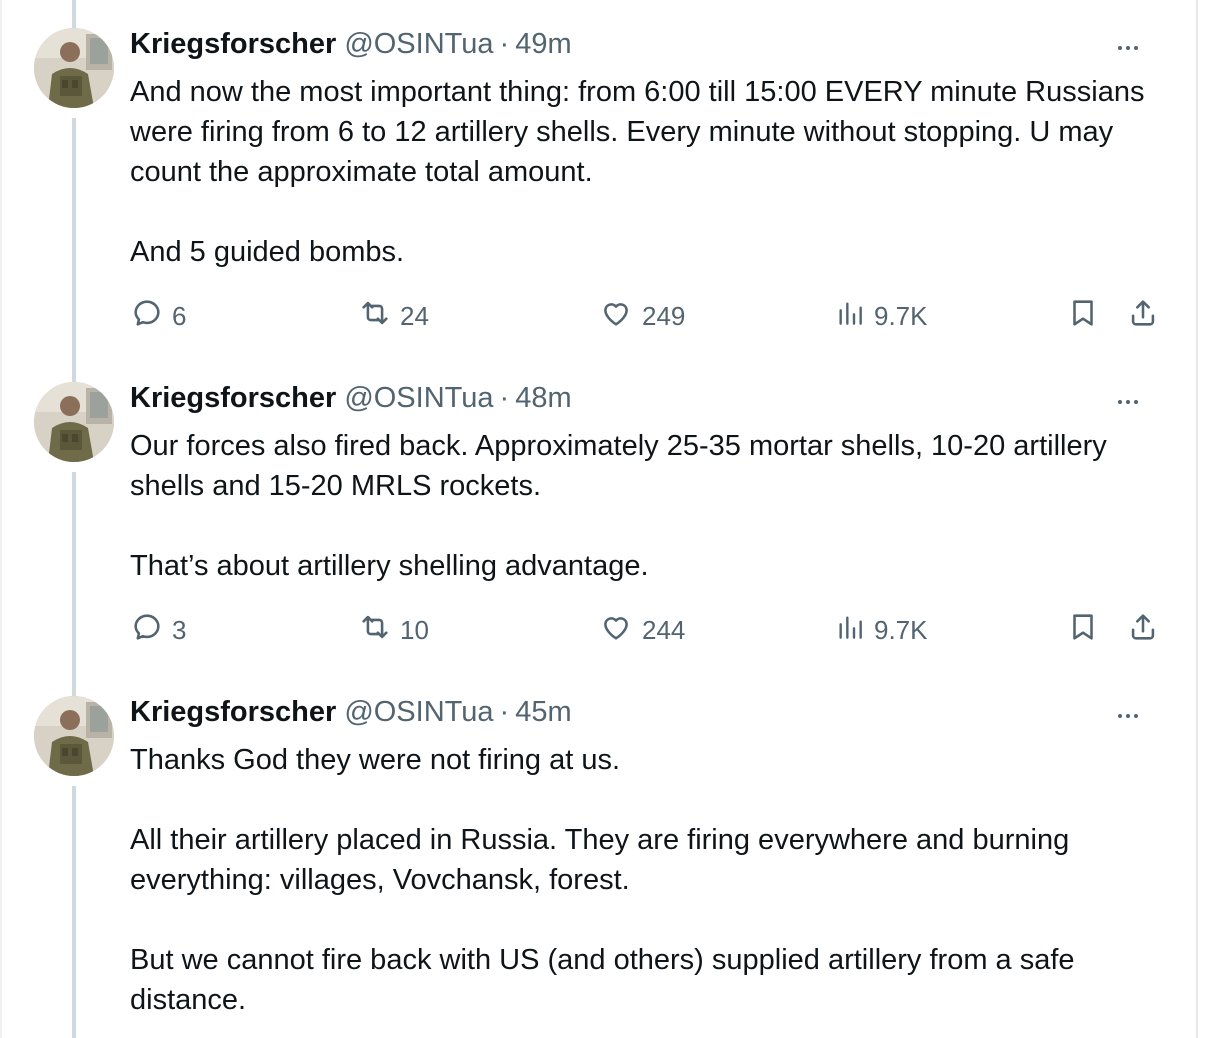  What do you see at coordinates (179, 315) in the screenshot?
I see `reply-count: 6` at bounding box center [179, 315].